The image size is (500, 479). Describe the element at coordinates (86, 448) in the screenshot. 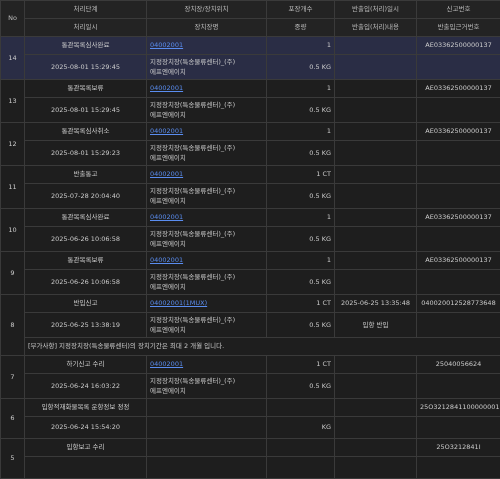

I see `process-step: 입항보고 수리` at that location.